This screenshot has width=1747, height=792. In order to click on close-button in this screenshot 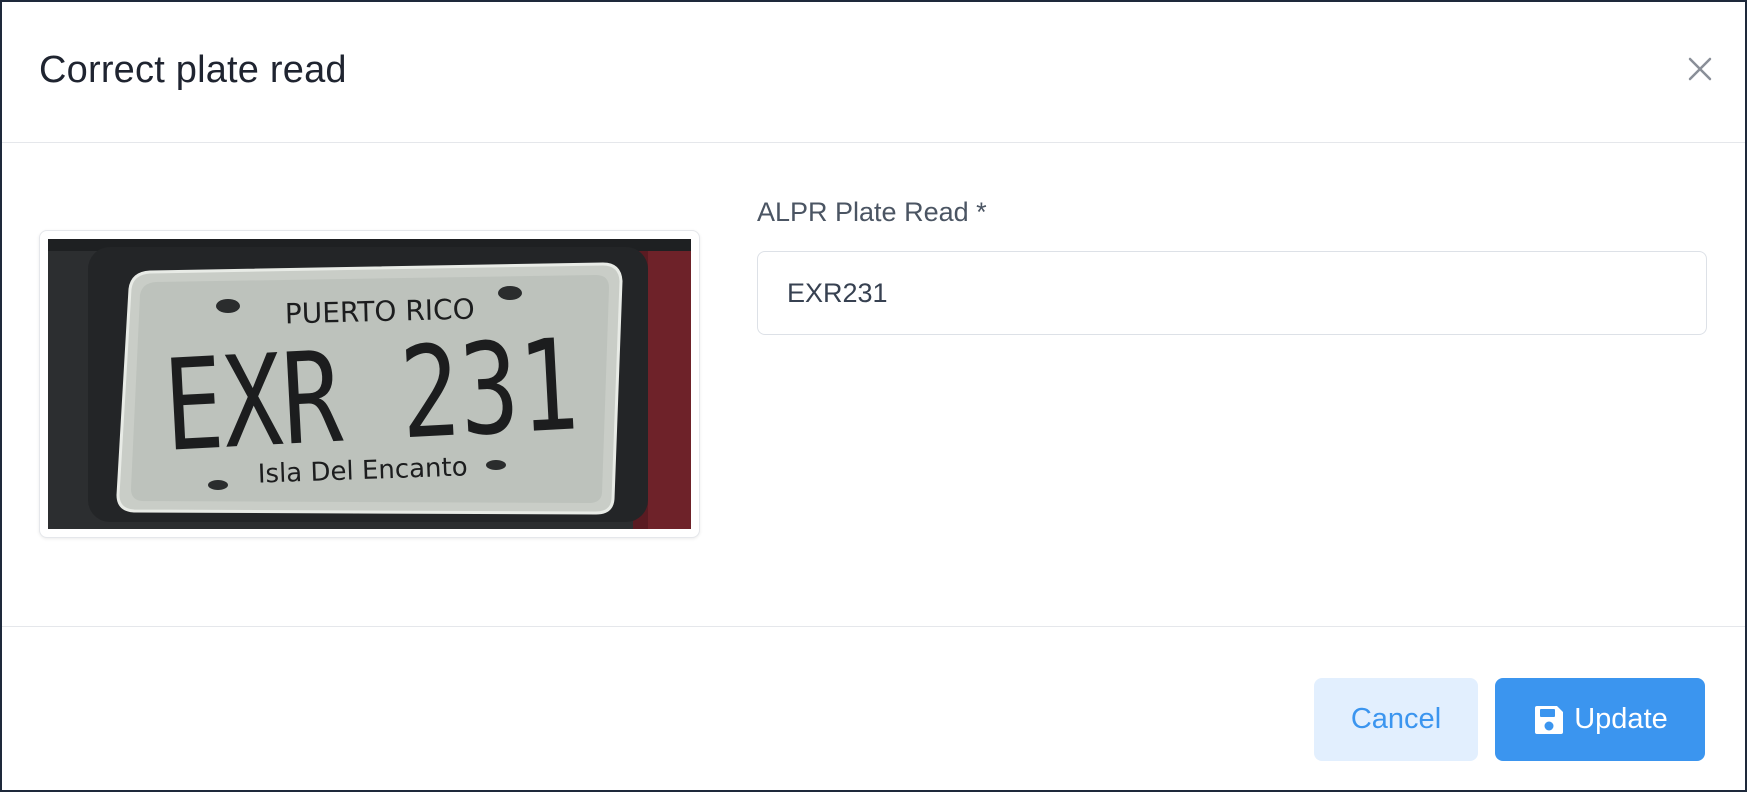, I will do `click(1700, 69)`.